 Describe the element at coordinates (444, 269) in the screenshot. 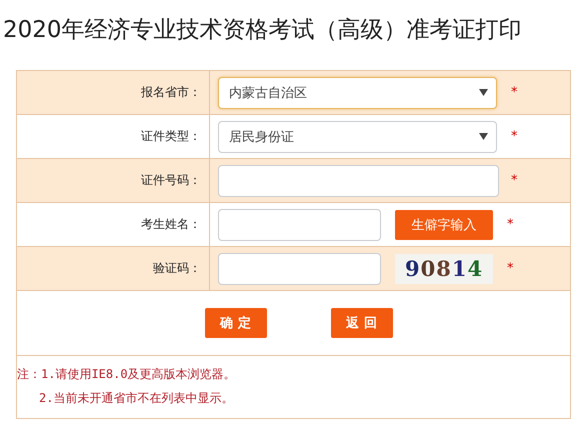

I see `captcha-image: 90814` at that location.